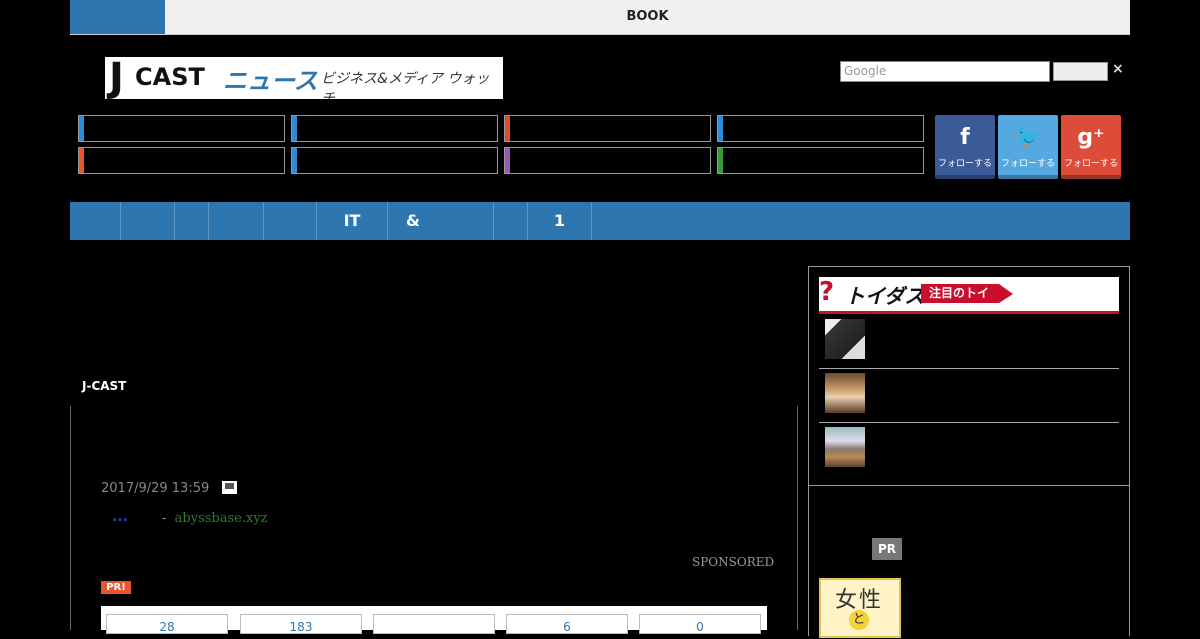 The height and width of the screenshot is (639, 1200). What do you see at coordinates (70, 518) in the screenshot?
I see `content-border-left` at bounding box center [70, 518].